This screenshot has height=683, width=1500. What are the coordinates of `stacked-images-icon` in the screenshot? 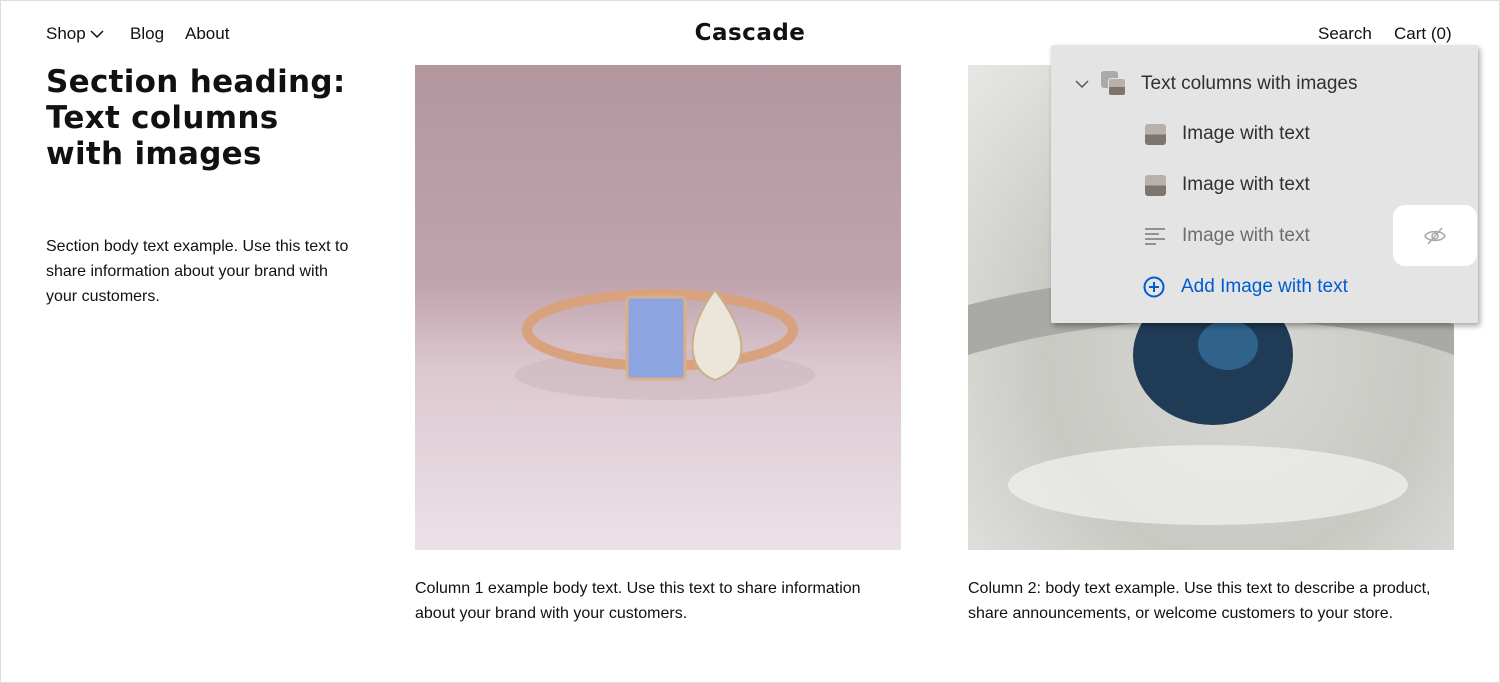 It's located at (1114, 84).